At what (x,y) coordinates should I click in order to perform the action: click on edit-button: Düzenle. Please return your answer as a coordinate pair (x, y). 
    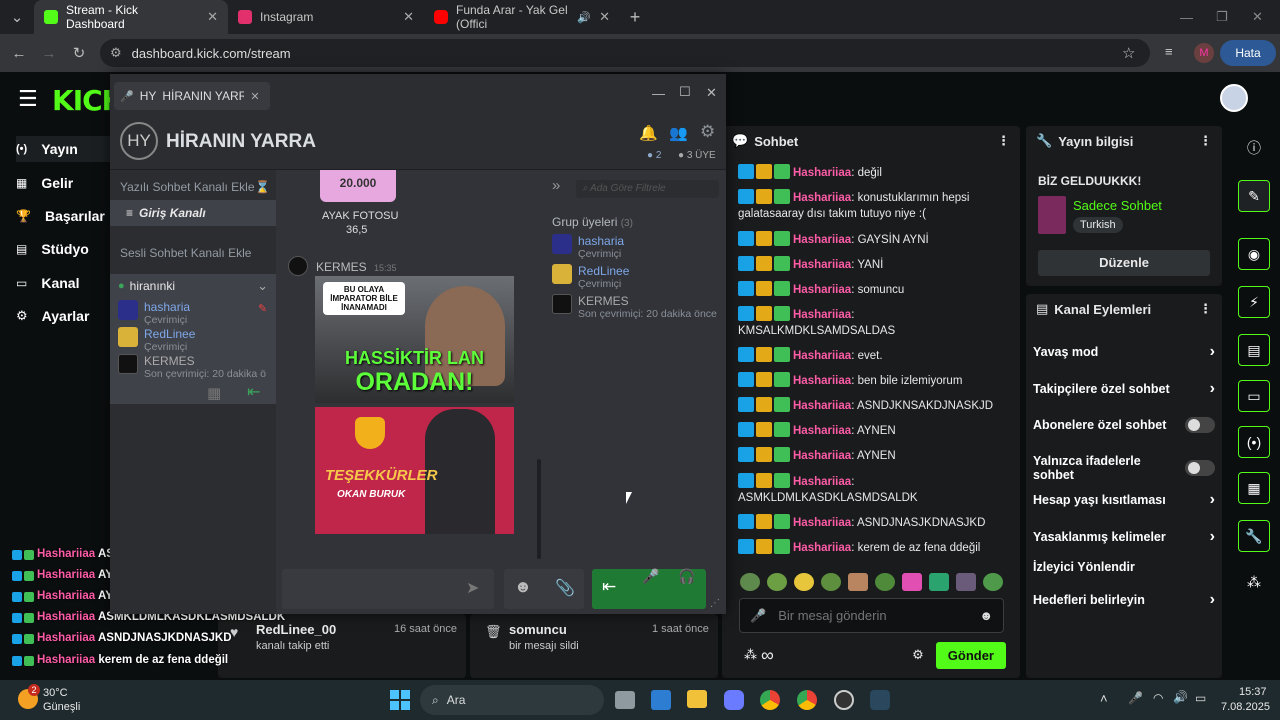
    Looking at the image, I should click on (1124, 263).